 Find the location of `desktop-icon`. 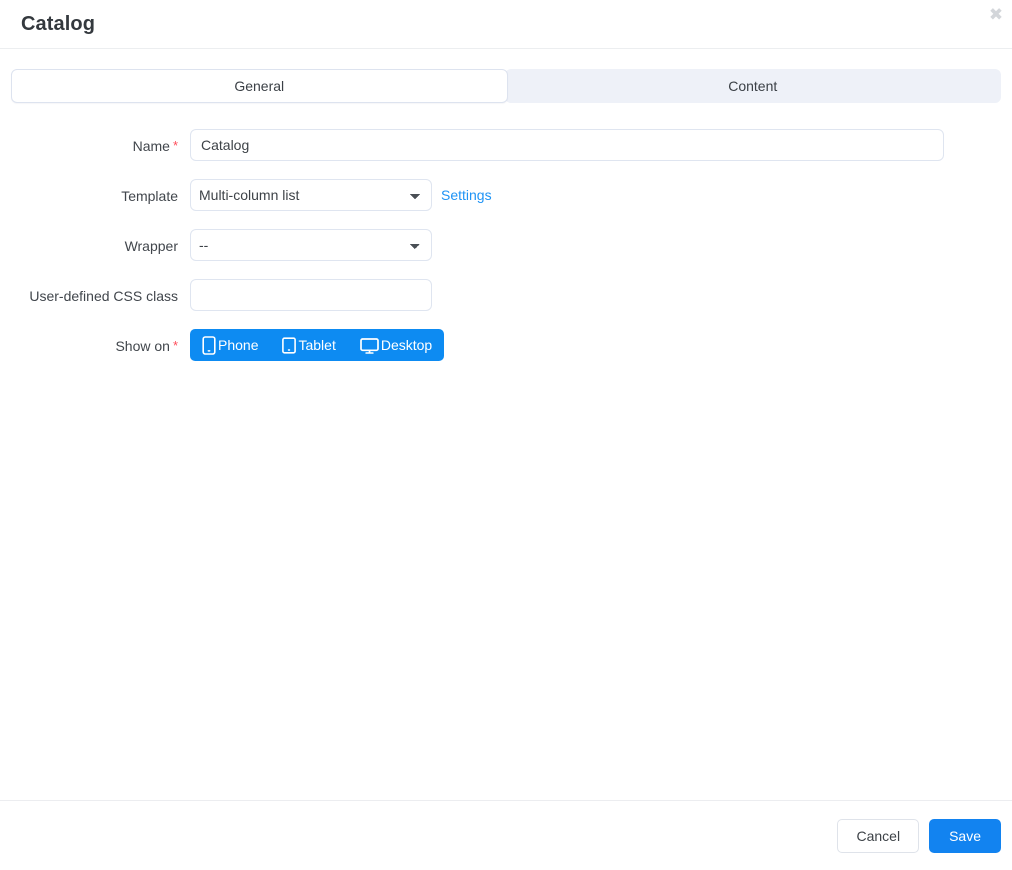

desktop-icon is located at coordinates (369, 345).